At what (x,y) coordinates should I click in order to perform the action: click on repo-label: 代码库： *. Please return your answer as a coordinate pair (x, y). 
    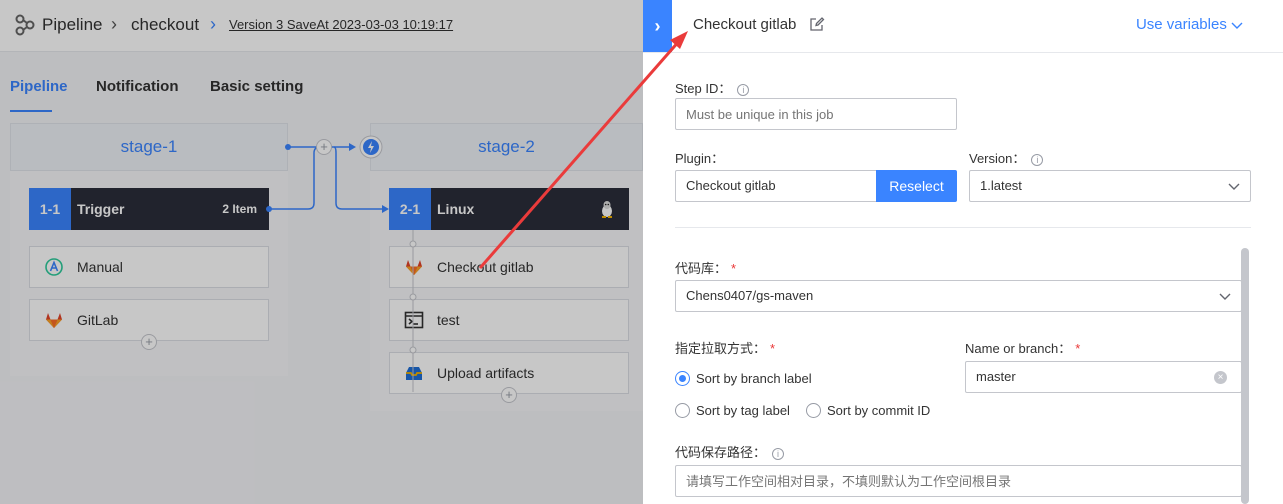
    Looking at the image, I should click on (705, 267).